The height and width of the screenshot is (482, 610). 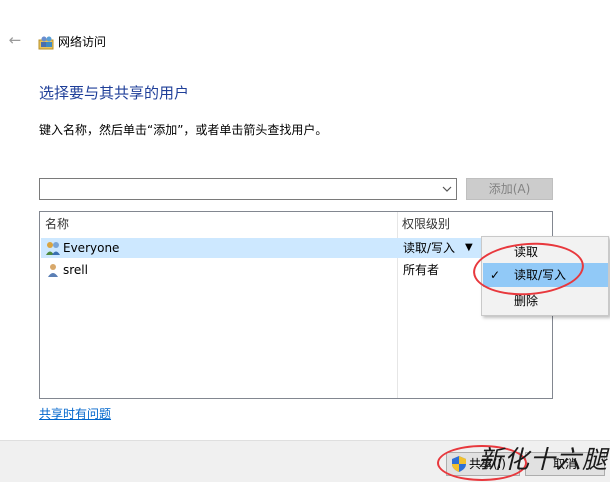 What do you see at coordinates (240, 190) in the screenshot?
I see `user-name-input` at bounding box center [240, 190].